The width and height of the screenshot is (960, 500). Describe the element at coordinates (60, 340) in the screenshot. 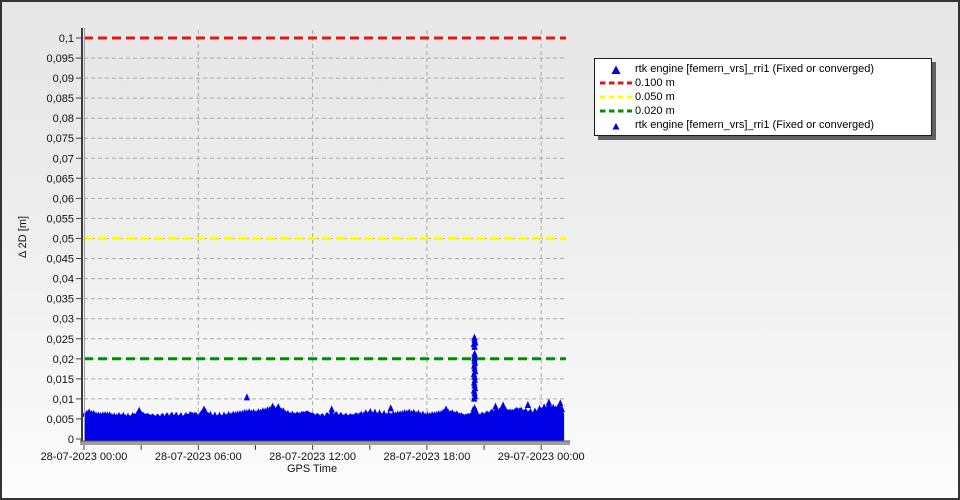

I see `y-tick-label: 0,025` at that location.